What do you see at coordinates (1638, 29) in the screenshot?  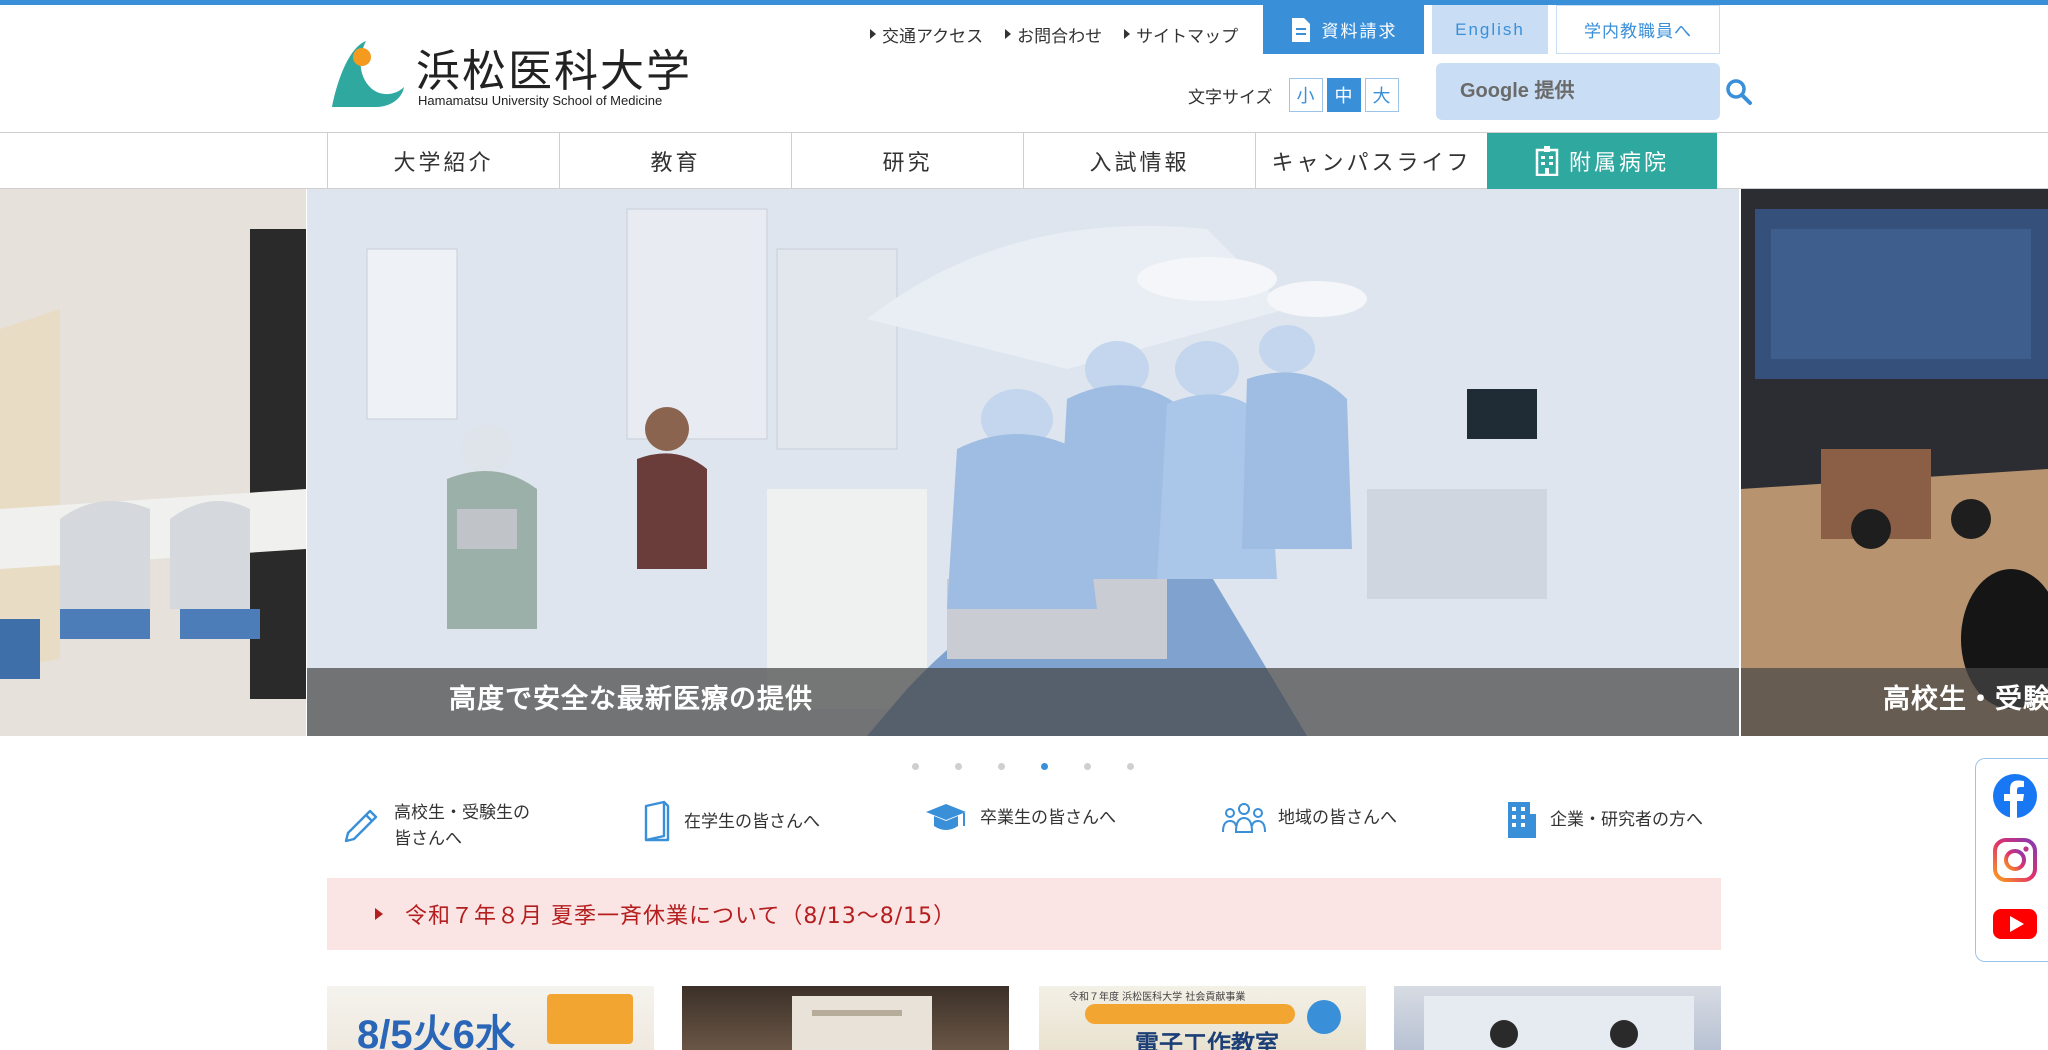 I see `staff-button: 学内教職員へ` at bounding box center [1638, 29].